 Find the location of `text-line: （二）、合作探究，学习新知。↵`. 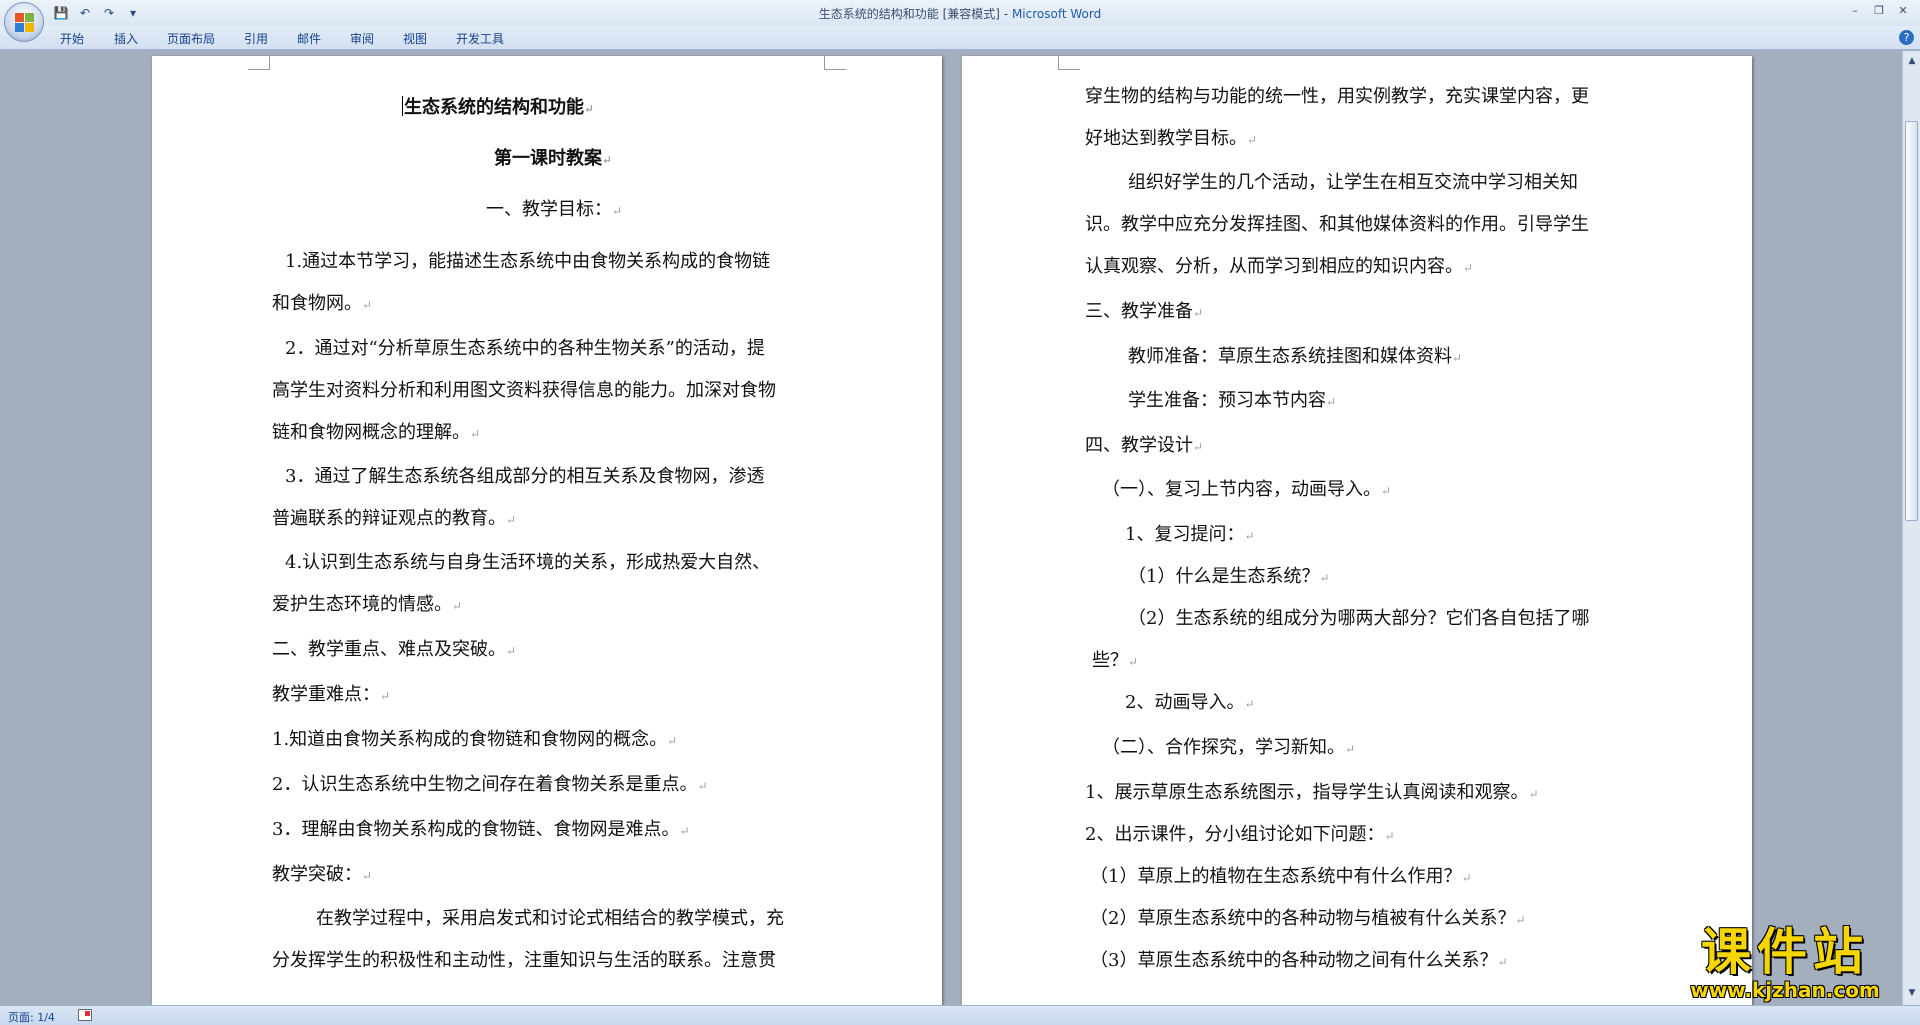

text-line: （二）、合作探究，学习新知。↵ is located at coordinates (1228, 748).